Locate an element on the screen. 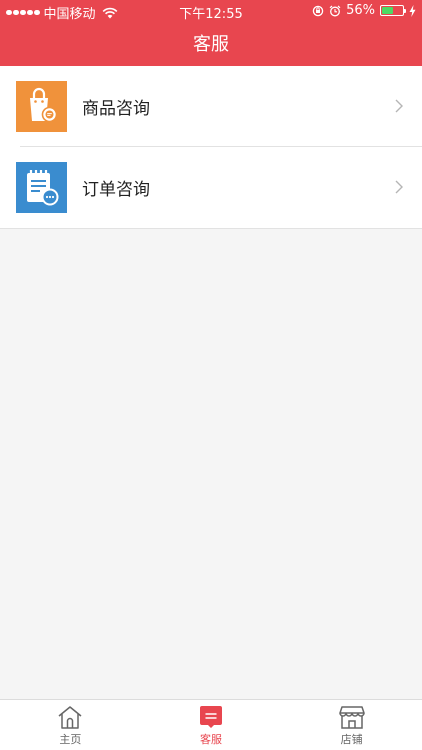 The height and width of the screenshot is (750, 422). charging-bolt-icon is located at coordinates (412, 10).